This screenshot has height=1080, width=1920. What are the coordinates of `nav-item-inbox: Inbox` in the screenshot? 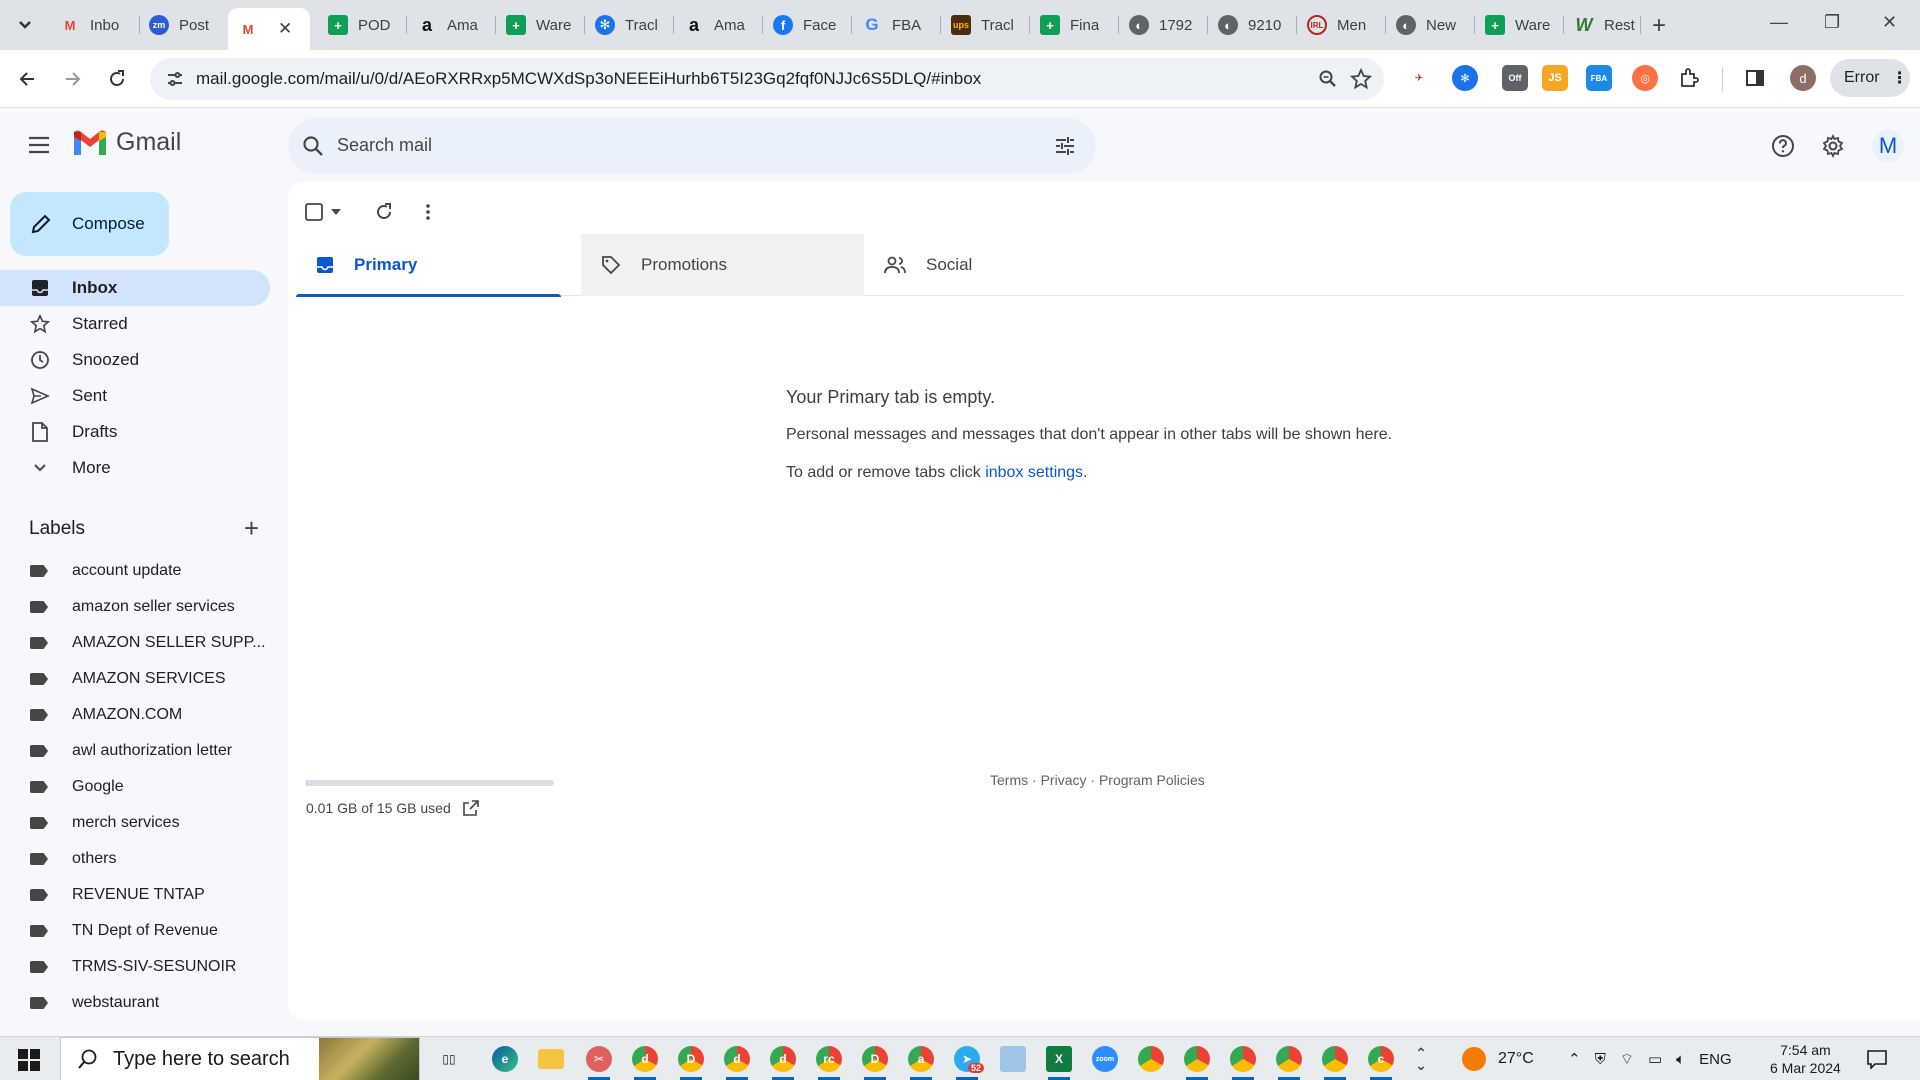 It's located at (135, 288).